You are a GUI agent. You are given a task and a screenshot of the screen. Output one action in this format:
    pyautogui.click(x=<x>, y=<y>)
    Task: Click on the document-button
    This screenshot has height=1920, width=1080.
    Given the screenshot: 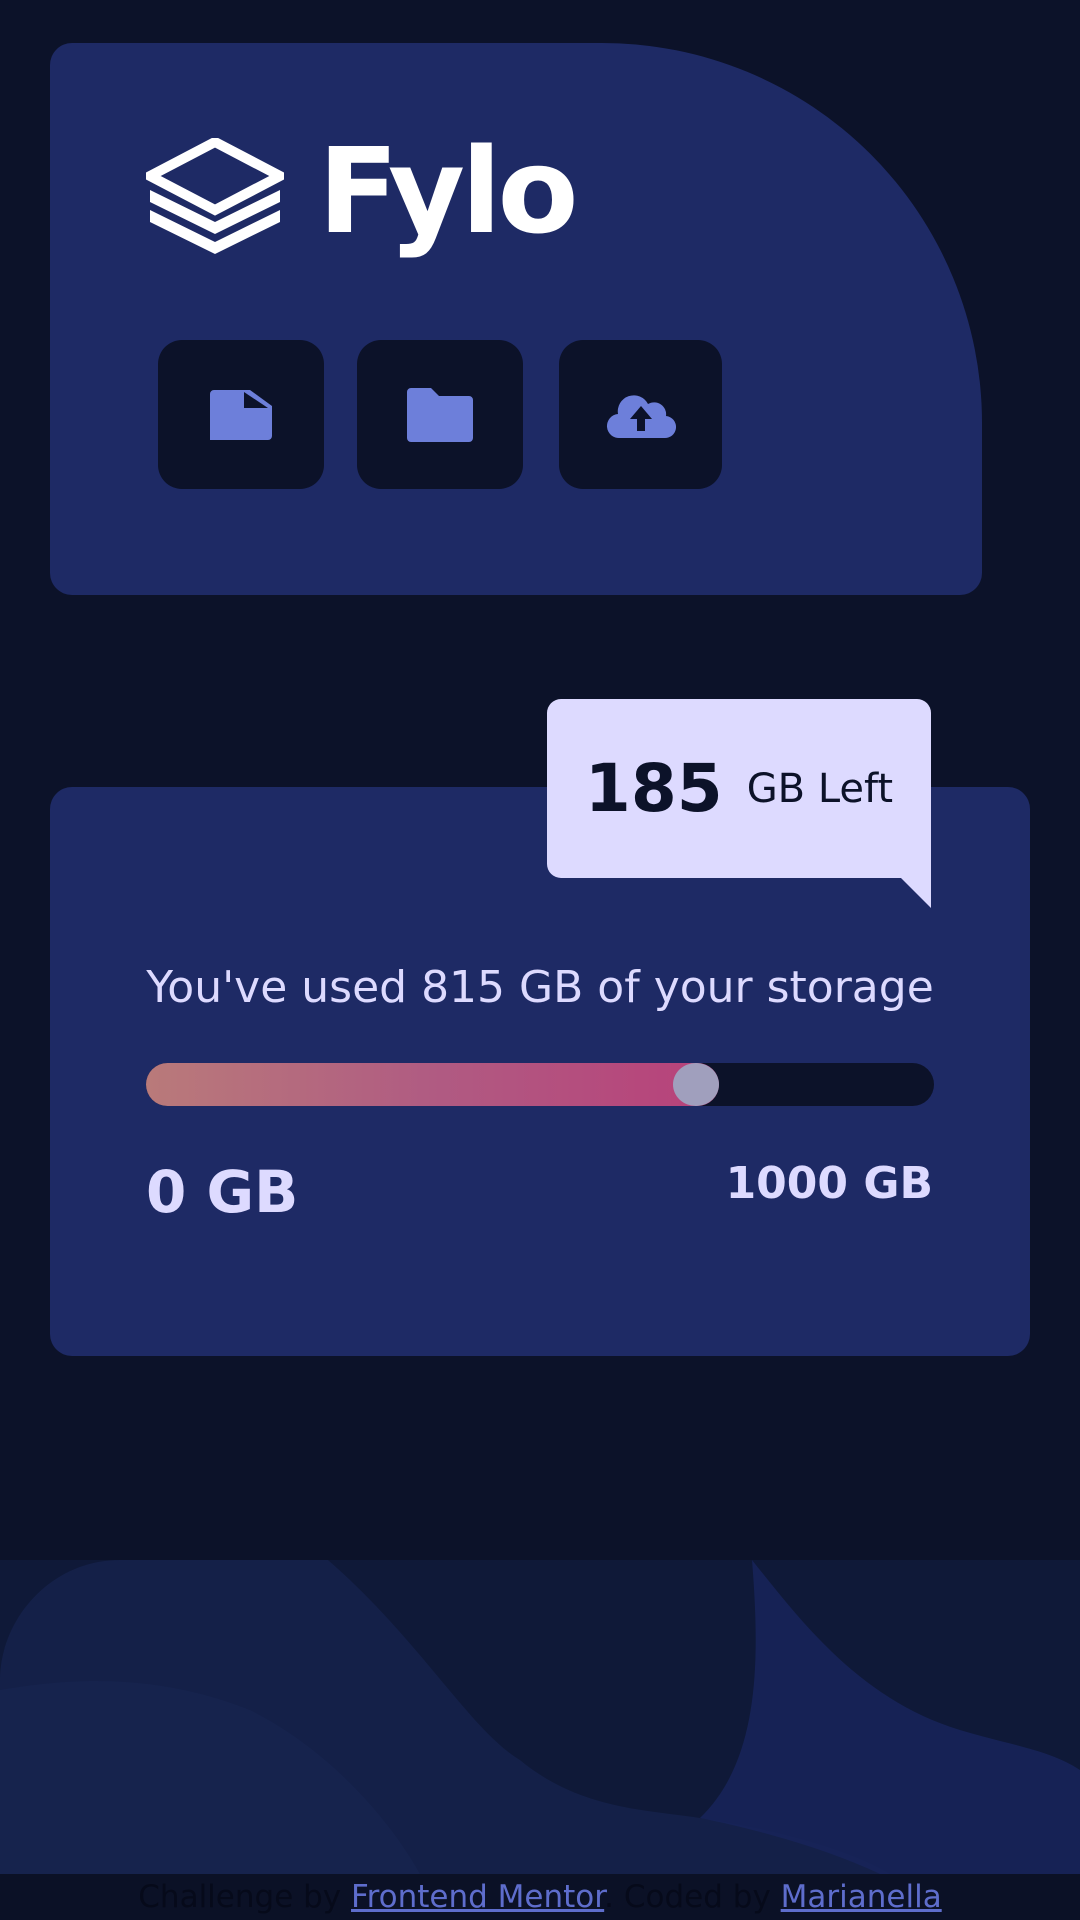 What is the action you would take?
    pyautogui.click(x=241, y=414)
    